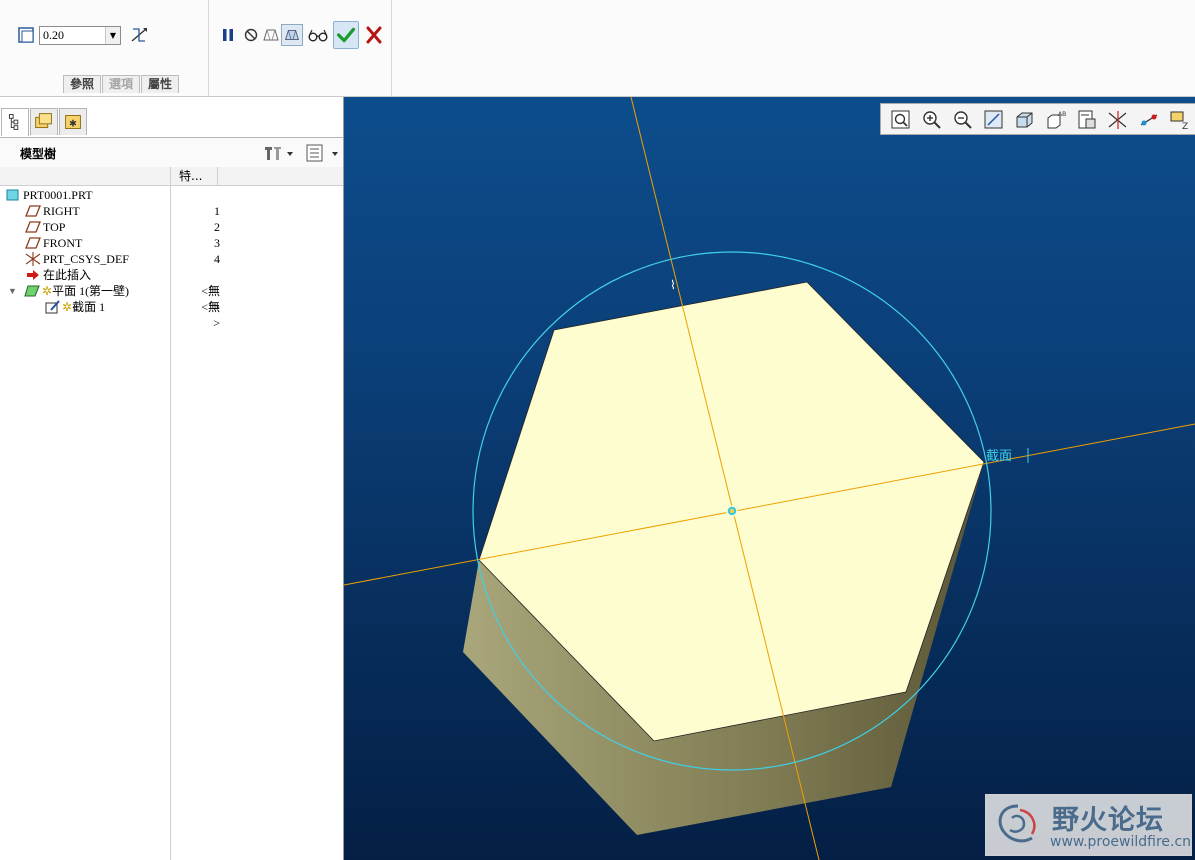  Describe the element at coordinates (228, 35) in the screenshot. I see `pause-icon` at that location.